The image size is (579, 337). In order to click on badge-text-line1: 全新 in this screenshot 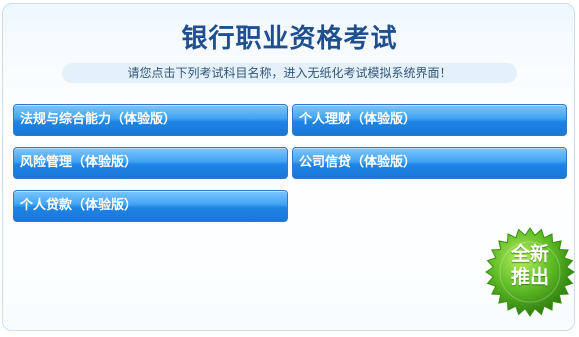, I will do `click(529, 254)`.